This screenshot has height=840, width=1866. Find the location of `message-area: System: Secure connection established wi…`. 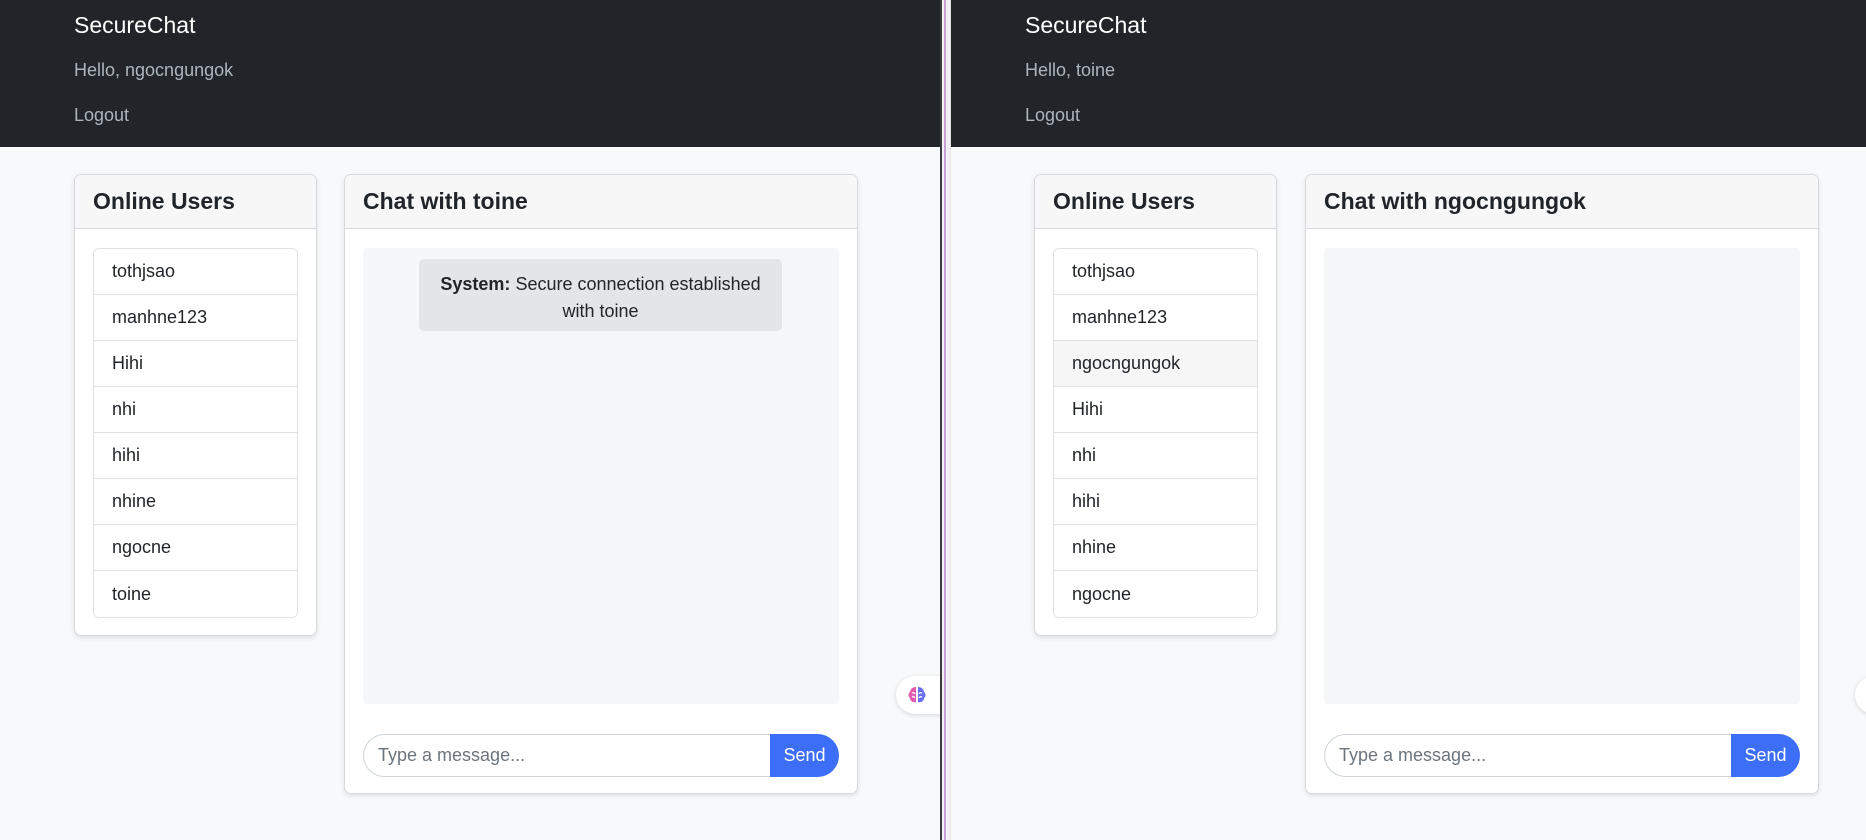

message-area: System: Secure connection established wi… is located at coordinates (601, 476).